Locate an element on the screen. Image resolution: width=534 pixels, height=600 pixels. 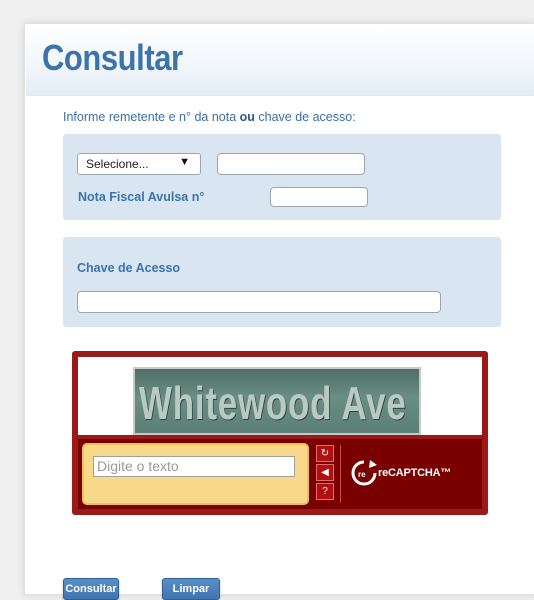
instruction-part: Informe remetente e n° da nota is located at coordinates (151, 117).